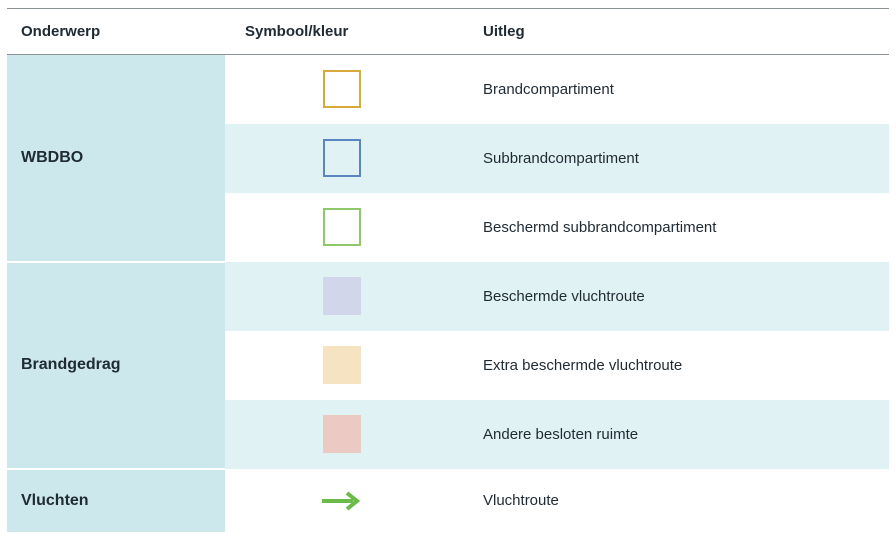 Image resolution: width=896 pixels, height=534 pixels. I want to click on table-row: Vluchten Vluchtroute, so click(448, 501).